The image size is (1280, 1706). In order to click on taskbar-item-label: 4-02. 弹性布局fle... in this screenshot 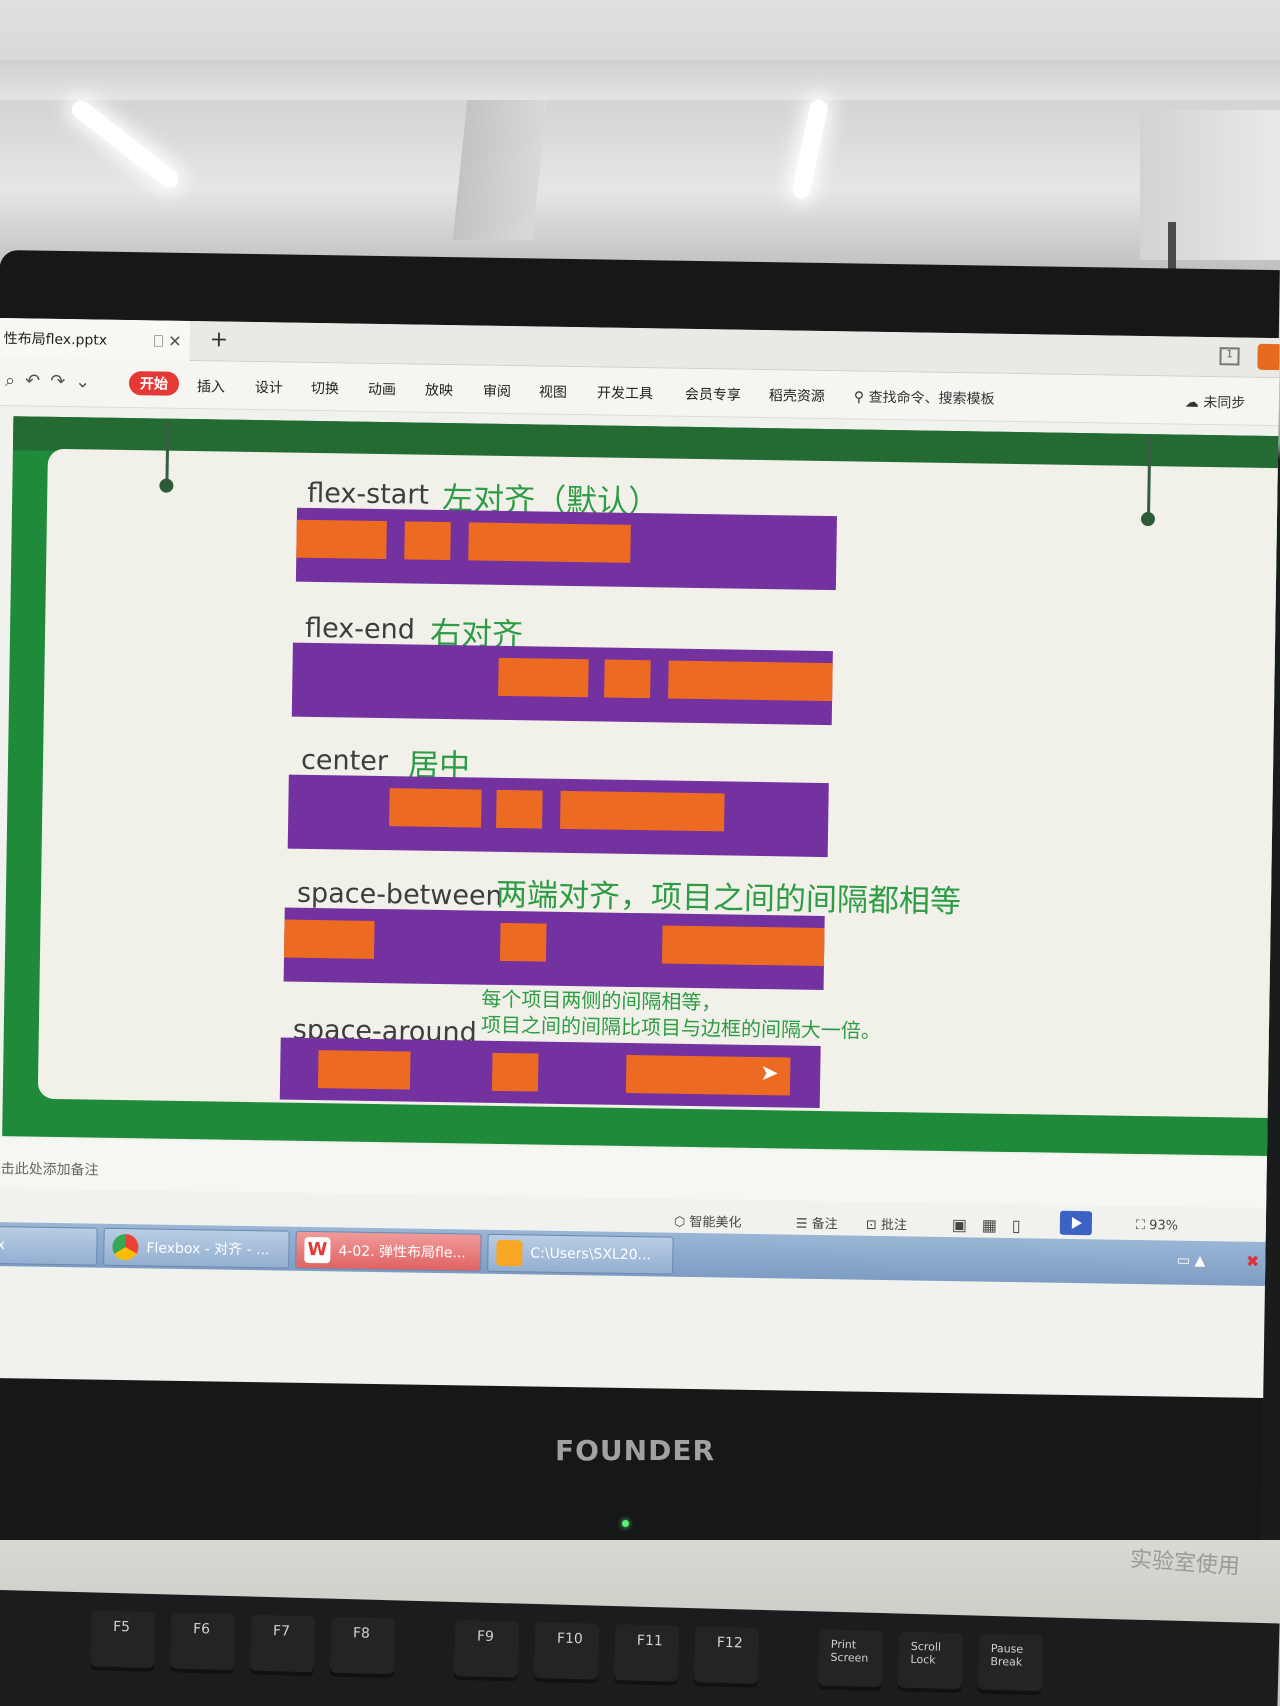, I will do `click(402, 1252)`.